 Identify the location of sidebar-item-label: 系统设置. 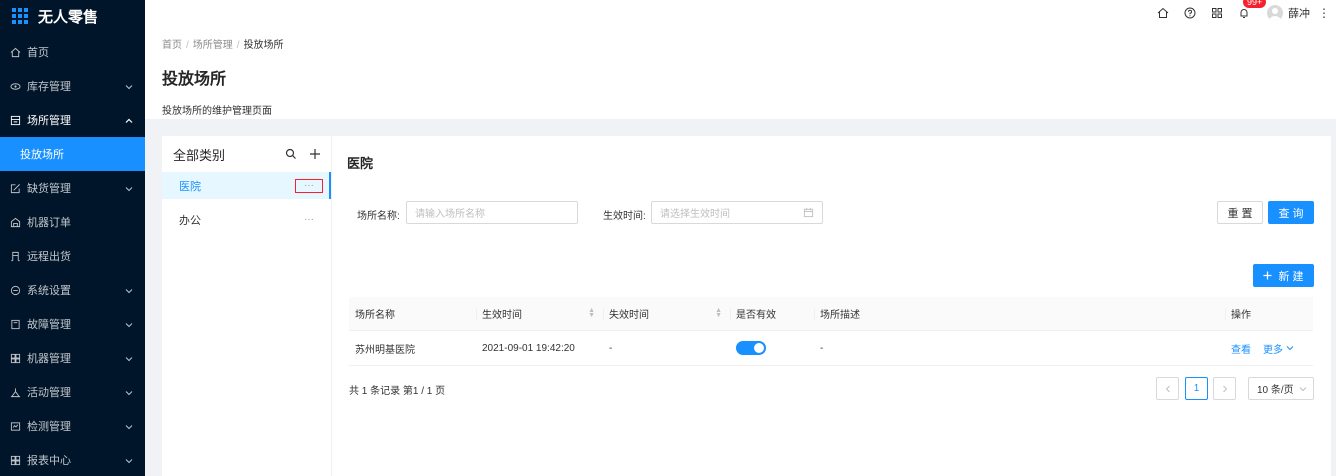
(49, 291).